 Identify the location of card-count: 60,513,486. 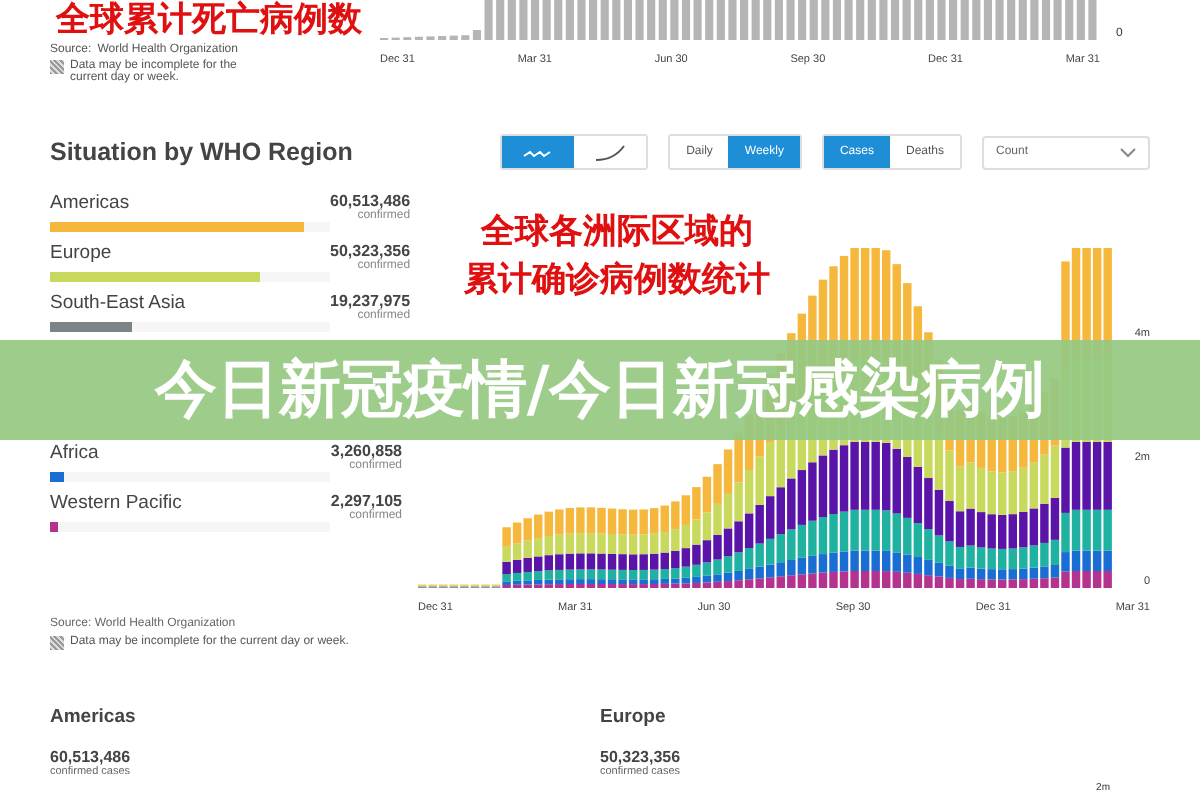
(91, 757).